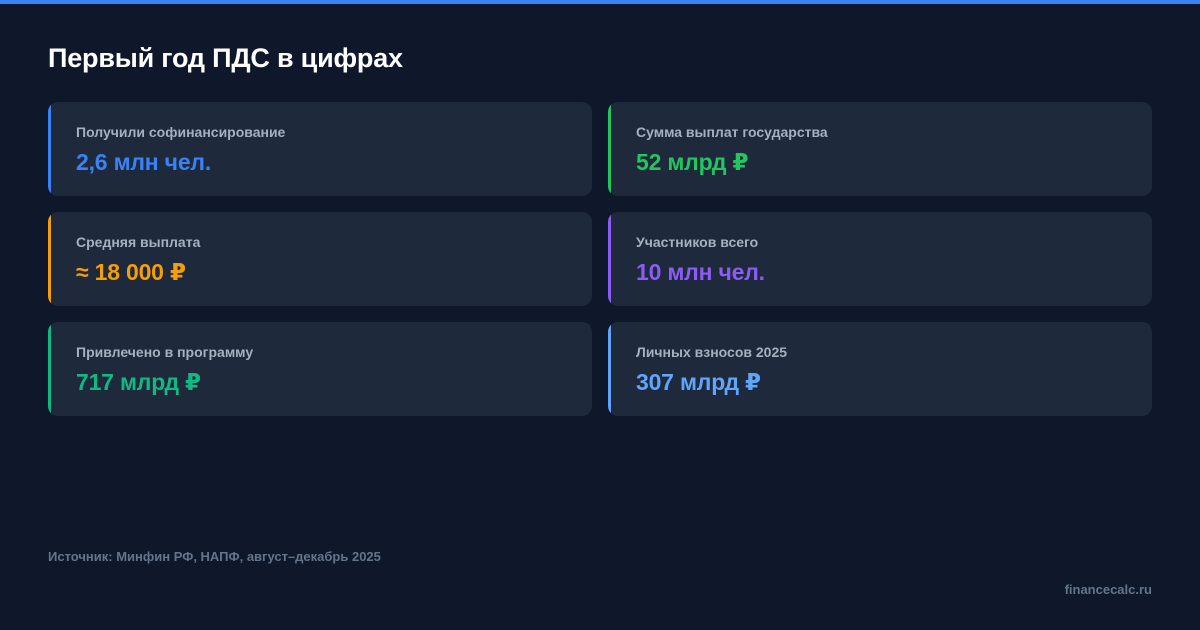 The image size is (1200, 630). Describe the element at coordinates (732, 132) in the screenshot. I see `stat-label: Сумма выплат государства` at that location.